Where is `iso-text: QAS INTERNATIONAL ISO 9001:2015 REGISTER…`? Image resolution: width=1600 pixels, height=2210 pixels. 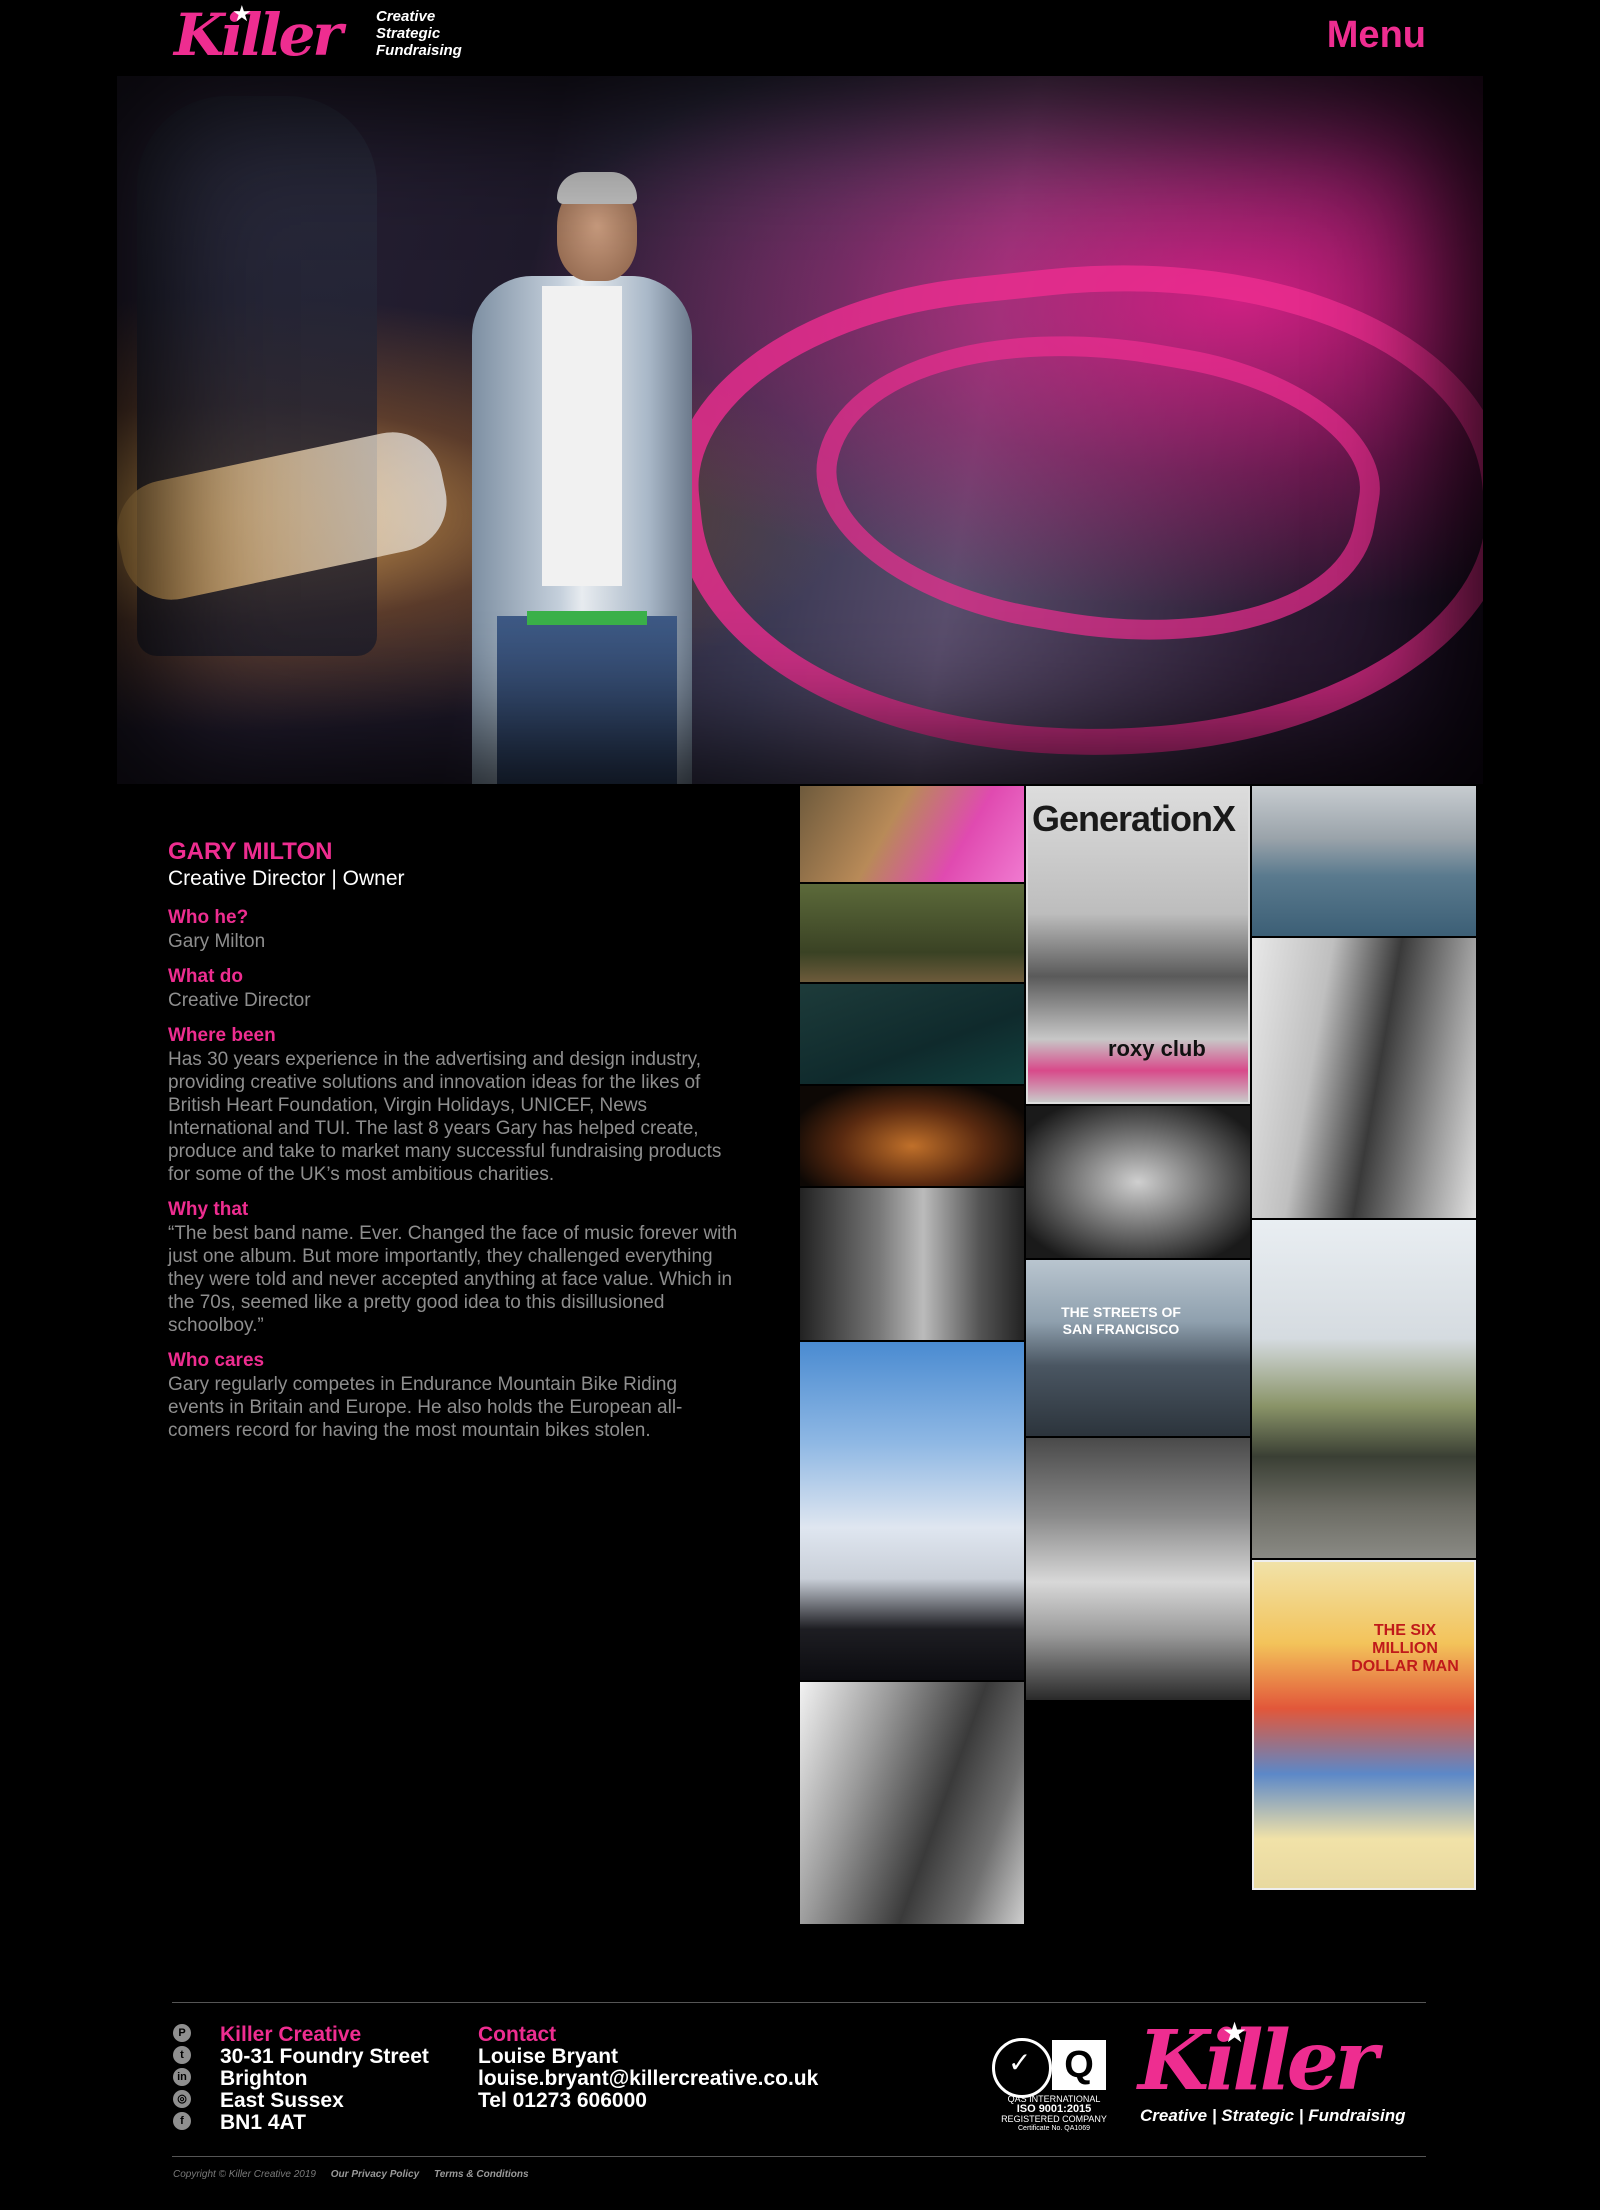 iso-text: QAS INTERNATIONAL ISO 9001:2015 REGISTER… is located at coordinates (1054, 2114).